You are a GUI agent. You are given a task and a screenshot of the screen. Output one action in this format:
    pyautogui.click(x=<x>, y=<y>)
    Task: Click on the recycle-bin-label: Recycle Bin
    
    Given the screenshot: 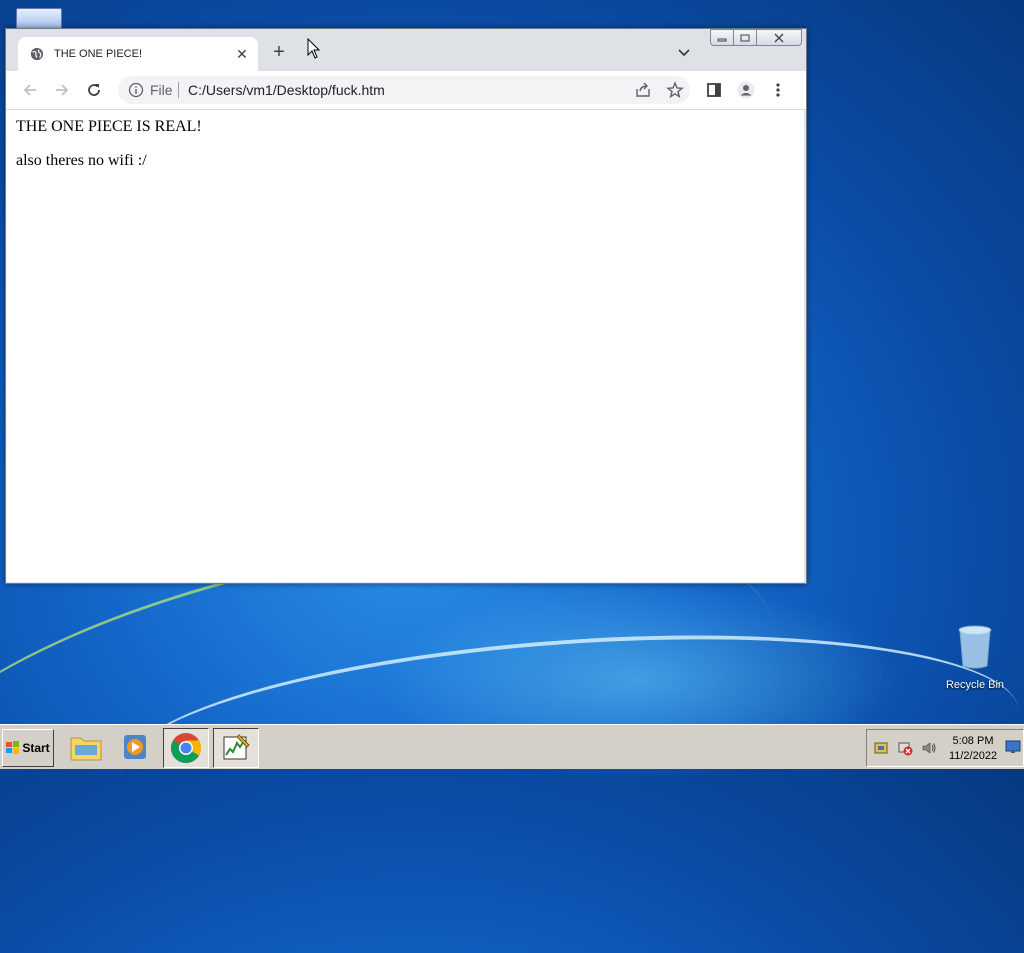 What is the action you would take?
    pyautogui.click(x=975, y=685)
    